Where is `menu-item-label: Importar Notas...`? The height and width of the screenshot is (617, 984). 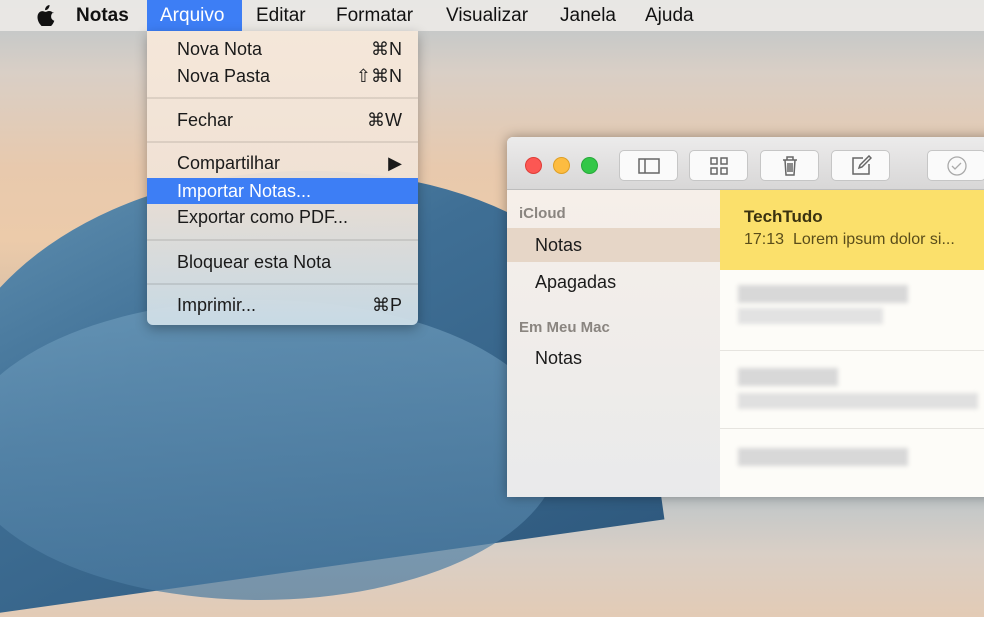
menu-item-label: Importar Notas... is located at coordinates (244, 191).